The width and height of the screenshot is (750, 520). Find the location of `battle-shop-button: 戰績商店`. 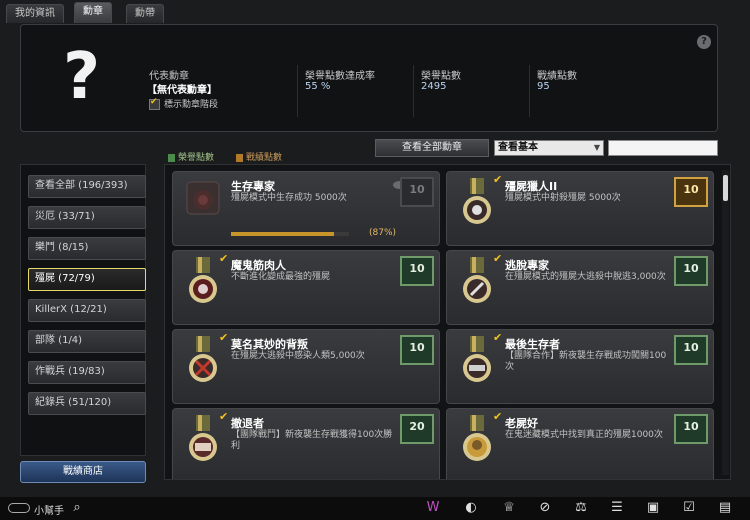

battle-shop-button: 戰績商店 is located at coordinates (83, 472).